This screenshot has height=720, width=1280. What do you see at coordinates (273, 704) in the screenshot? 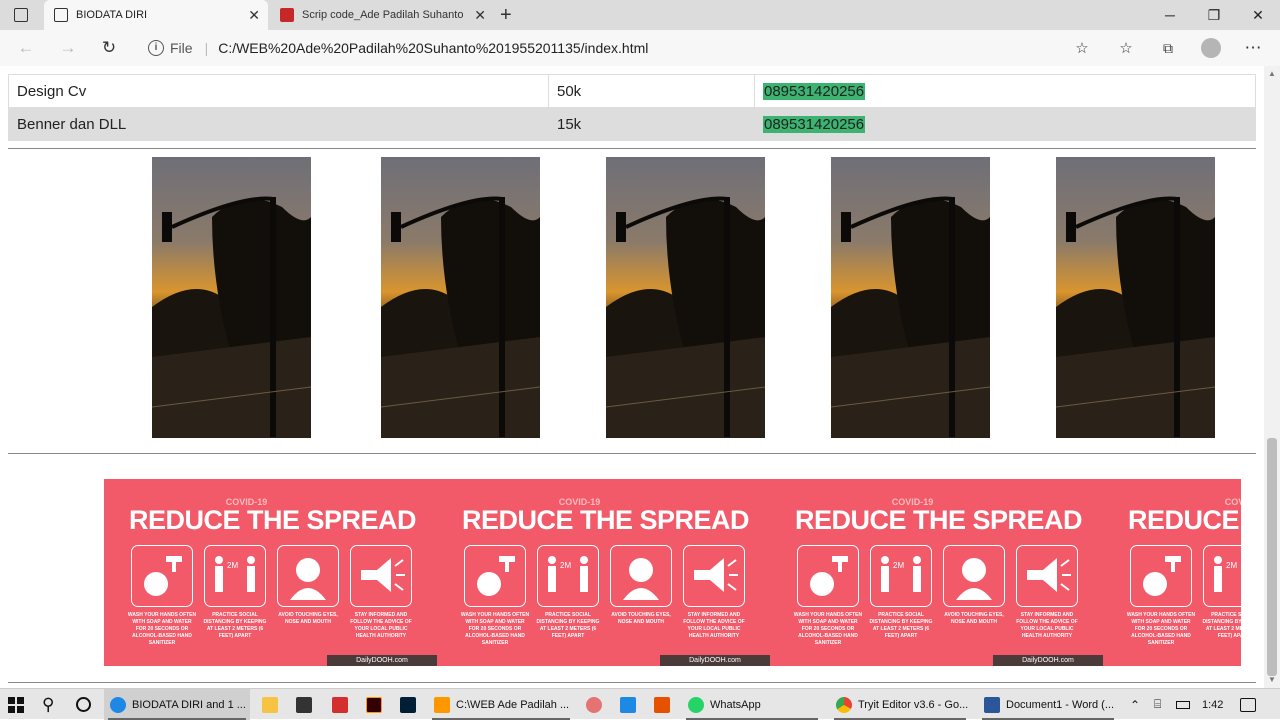
I see `file-explorer-icon` at bounding box center [273, 704].